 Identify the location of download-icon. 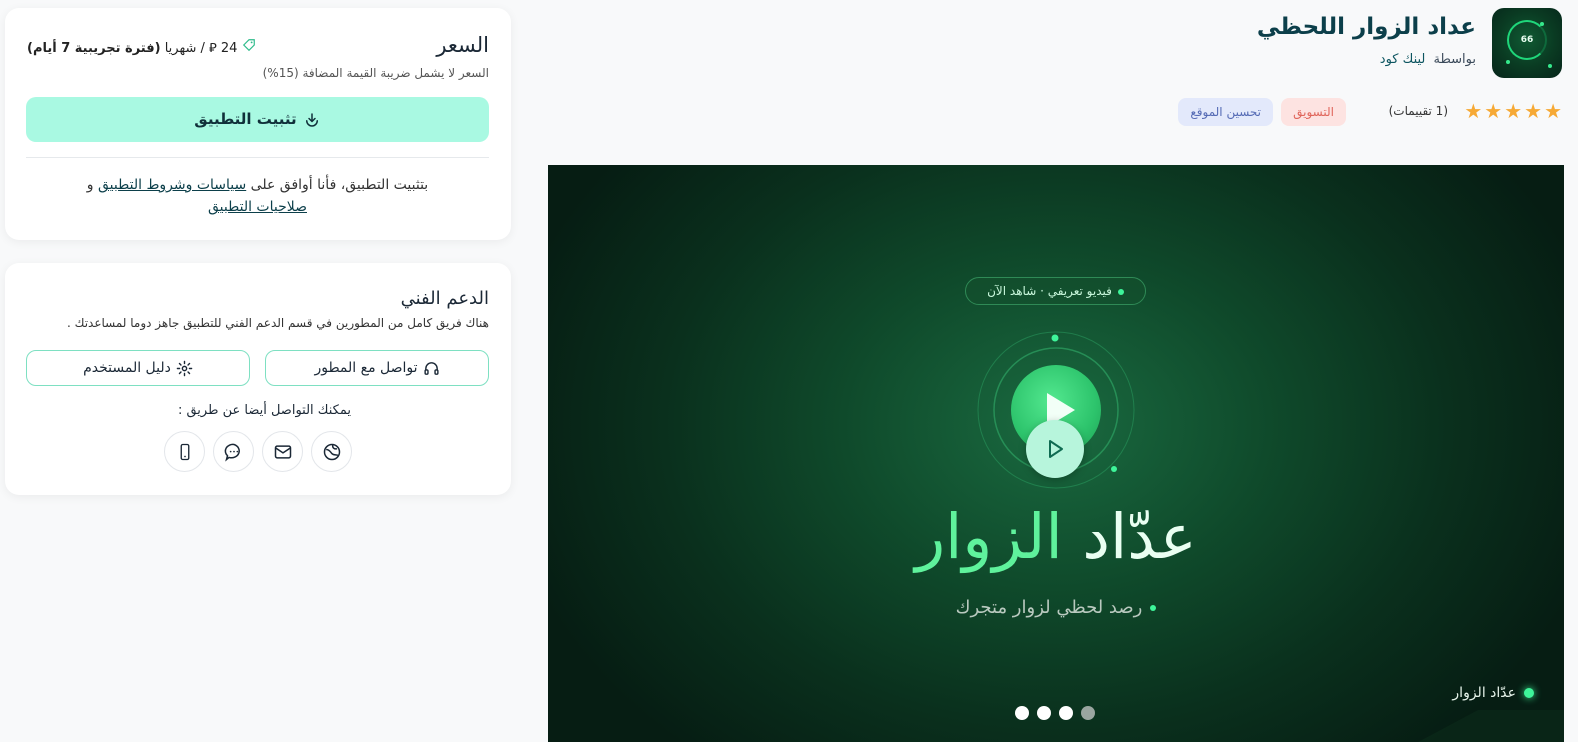
(311, 119).